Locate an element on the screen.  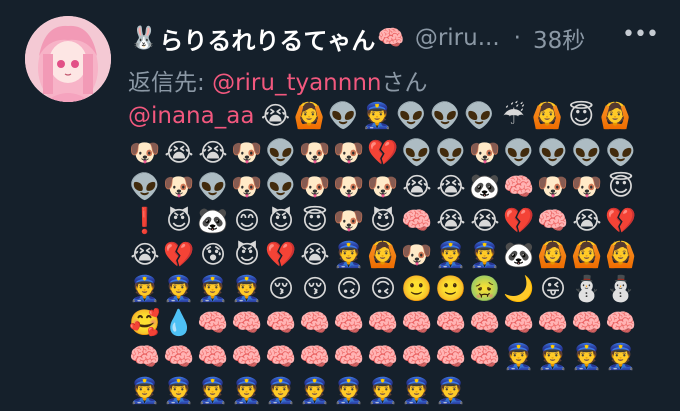
avatar is located at coordinates (68, 59).